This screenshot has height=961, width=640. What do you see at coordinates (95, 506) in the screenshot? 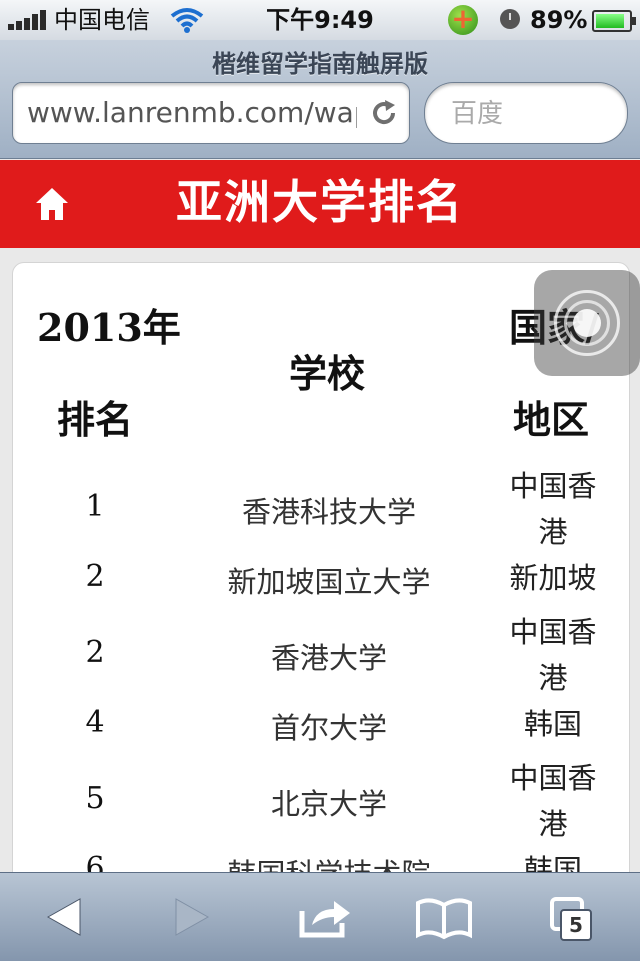
I see `rank-cell: 1` at bounding box center [95, 506].